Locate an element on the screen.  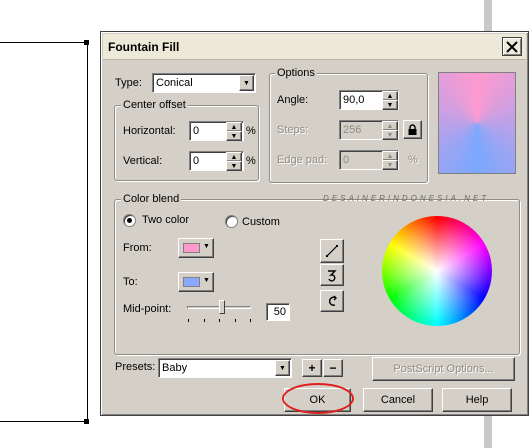
direct-blend-button is located at coordinates (332, 251).